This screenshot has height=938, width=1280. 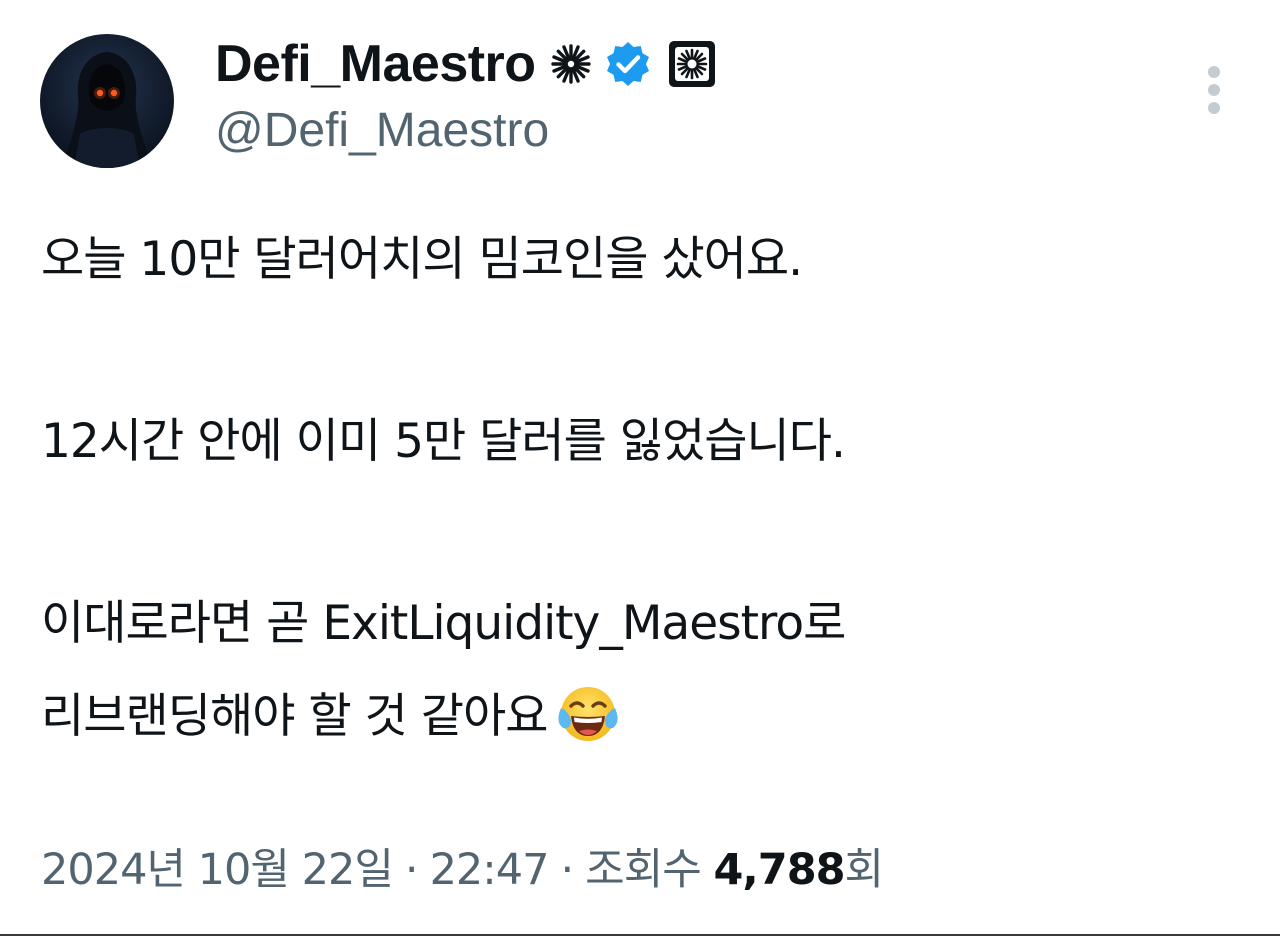 I want to click on tears-of-joy-emoji, so click(x=588, y=723).